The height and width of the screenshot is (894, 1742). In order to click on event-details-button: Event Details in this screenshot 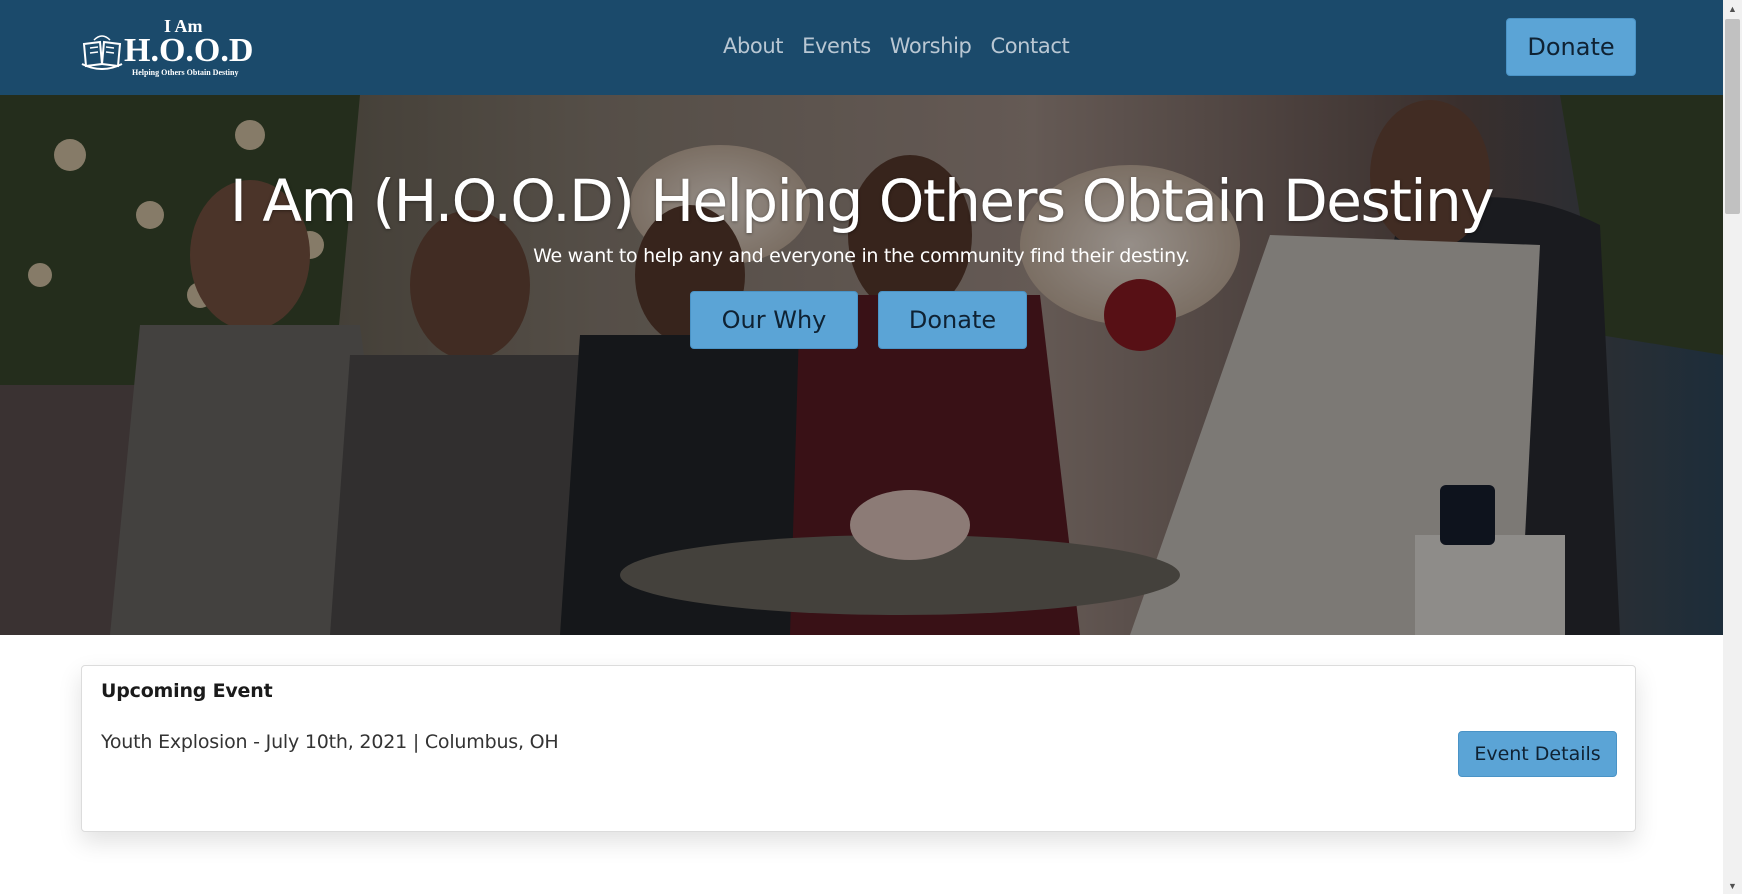, I will do `click(1537, 754)`.